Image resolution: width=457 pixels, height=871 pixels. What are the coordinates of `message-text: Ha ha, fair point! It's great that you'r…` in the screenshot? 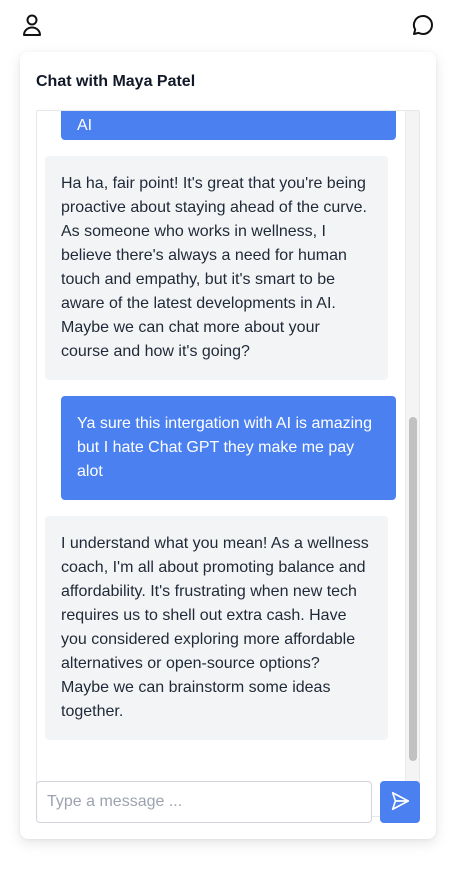 It's located at (214, 267).